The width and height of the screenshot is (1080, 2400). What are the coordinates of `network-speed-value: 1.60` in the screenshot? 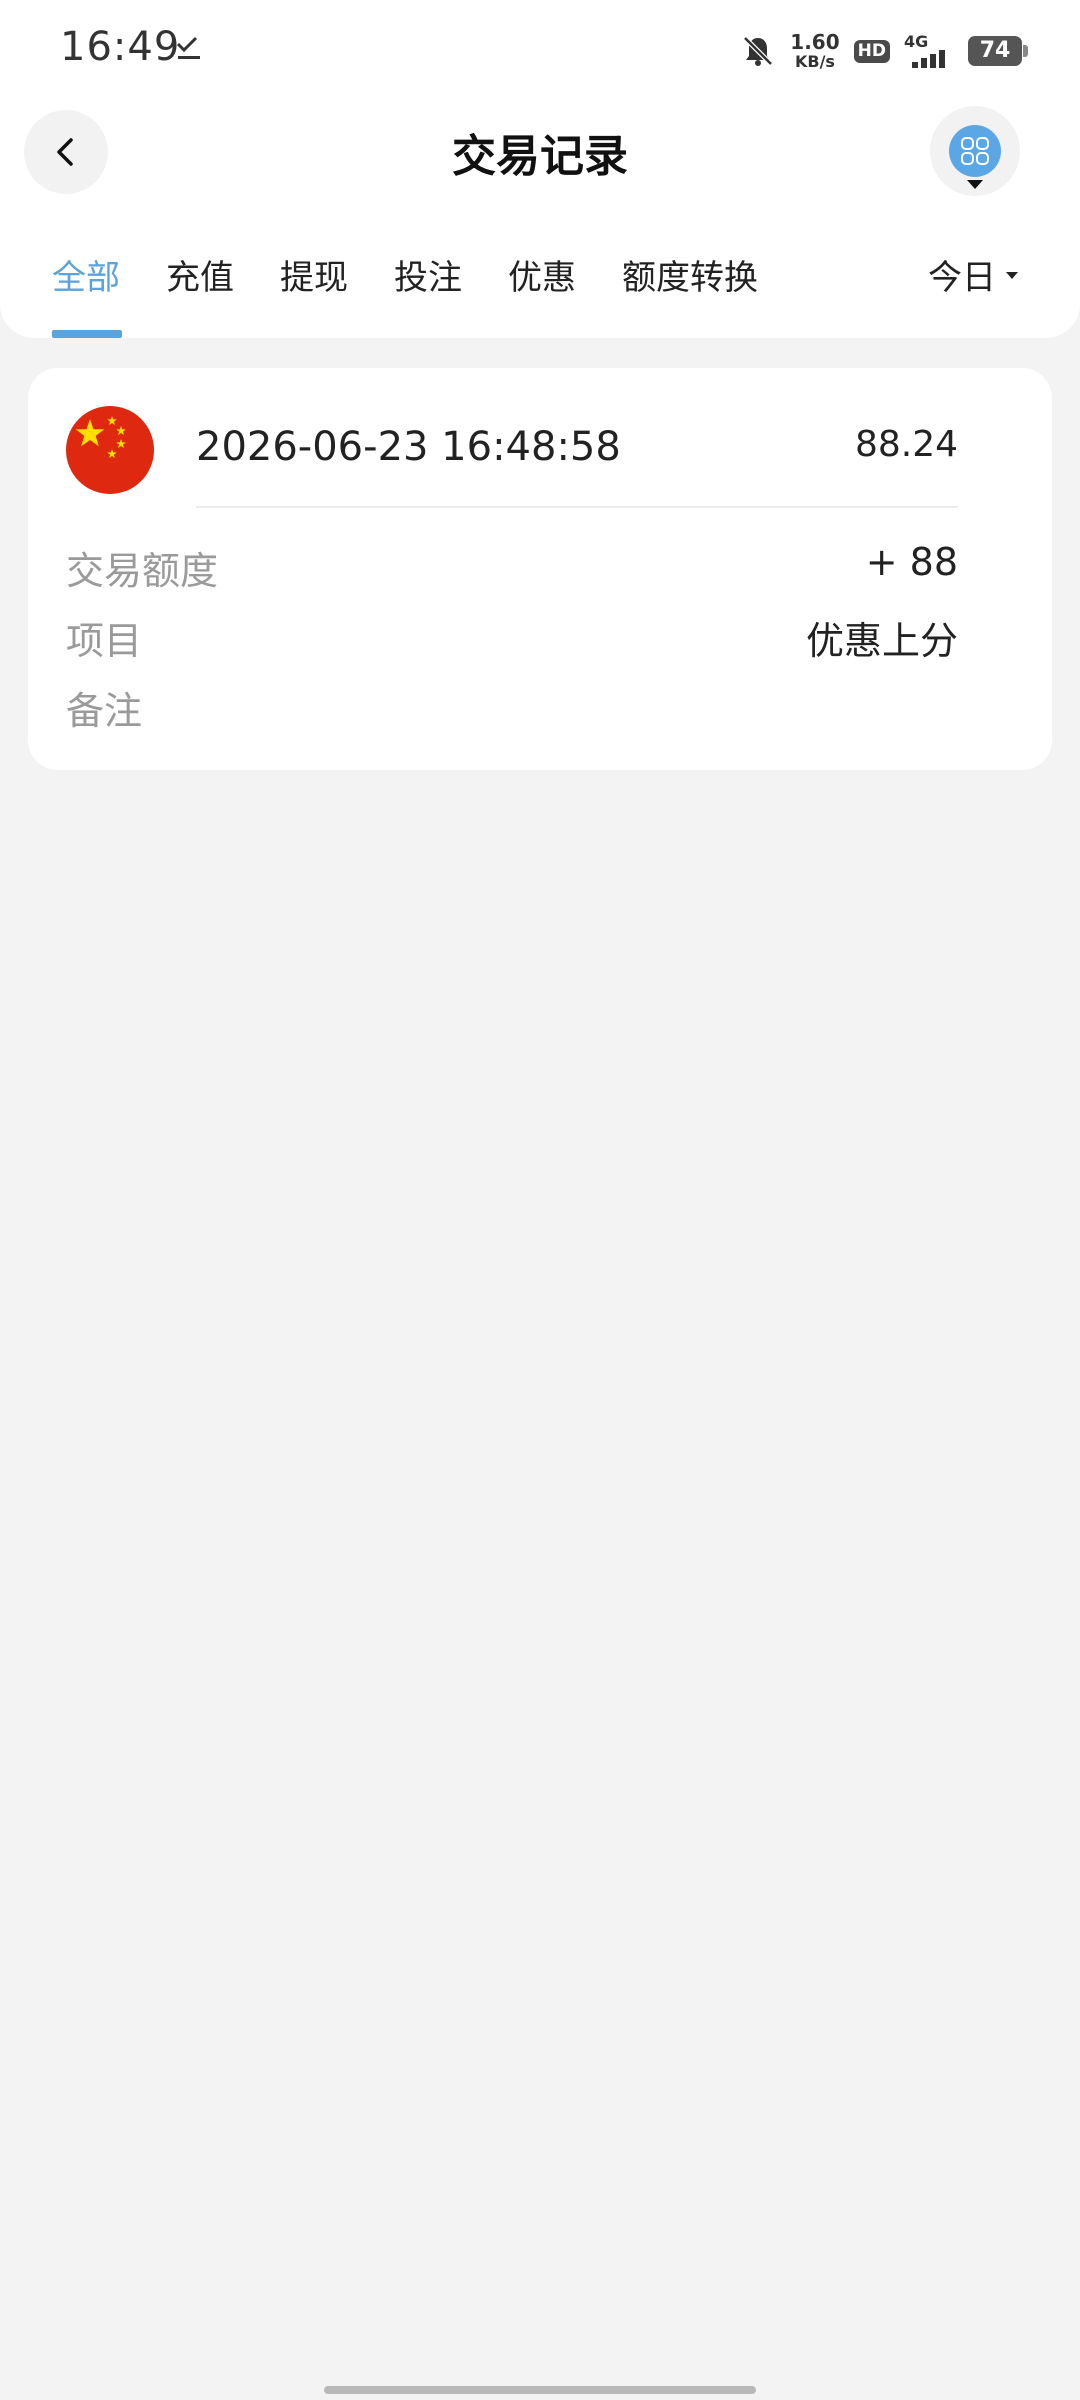 It's located at (815, 42).